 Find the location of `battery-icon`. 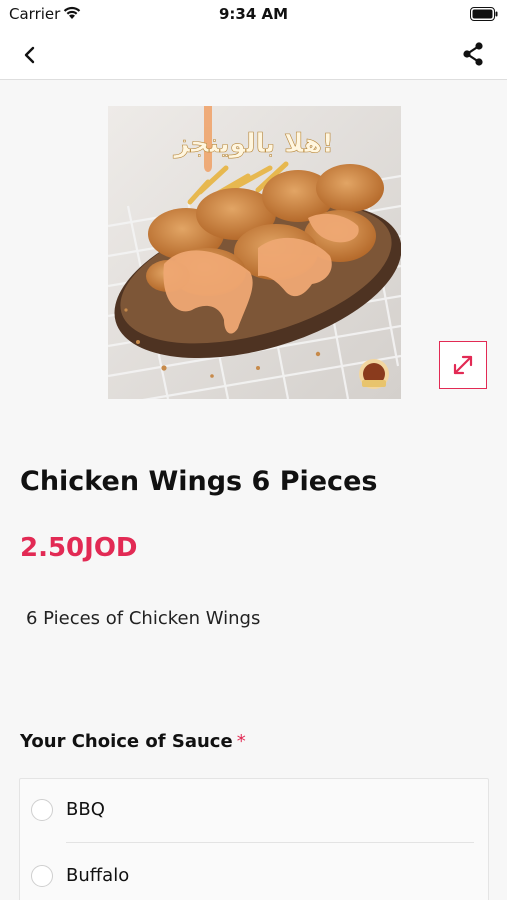

battery-icon is located at coordinates (484, 15).